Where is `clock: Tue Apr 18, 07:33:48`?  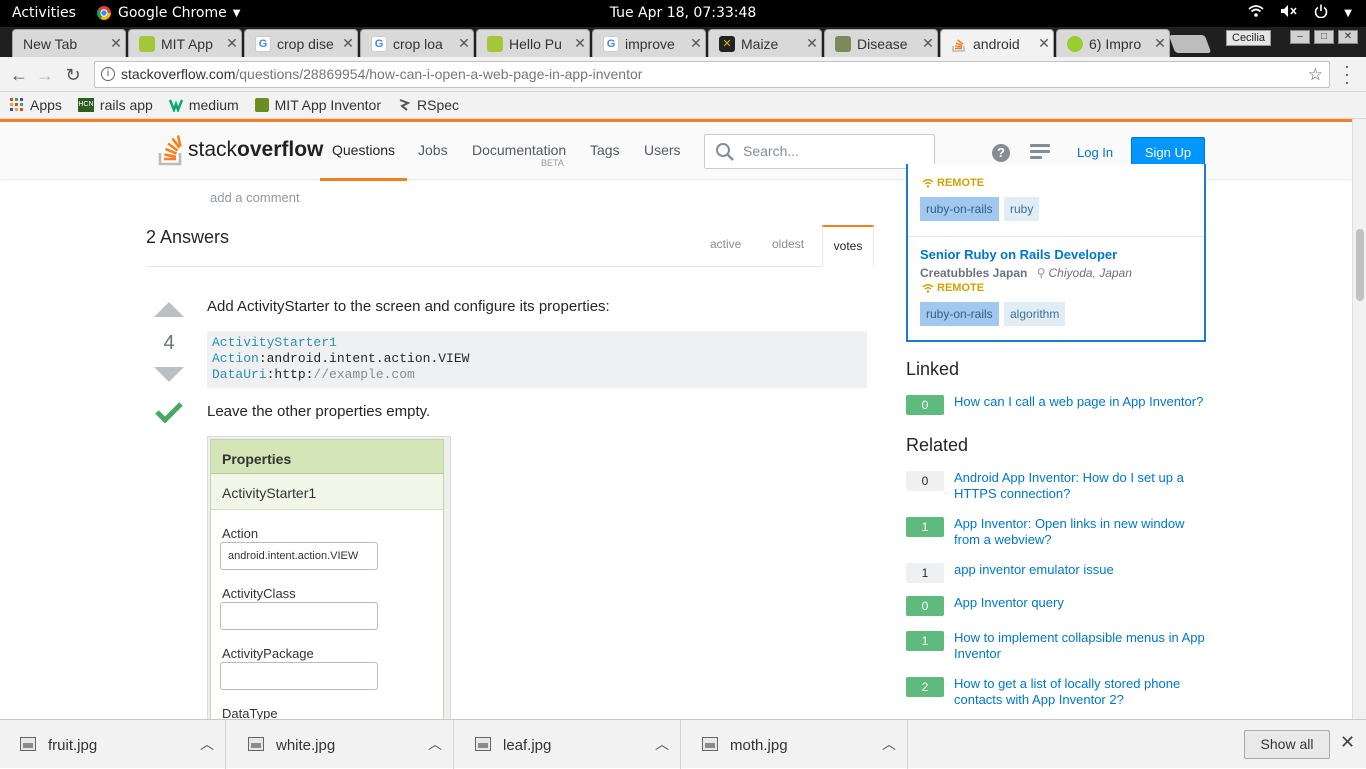
clock: Tue Apr 18, 07:33:48 is located at coordinates (683, 13).